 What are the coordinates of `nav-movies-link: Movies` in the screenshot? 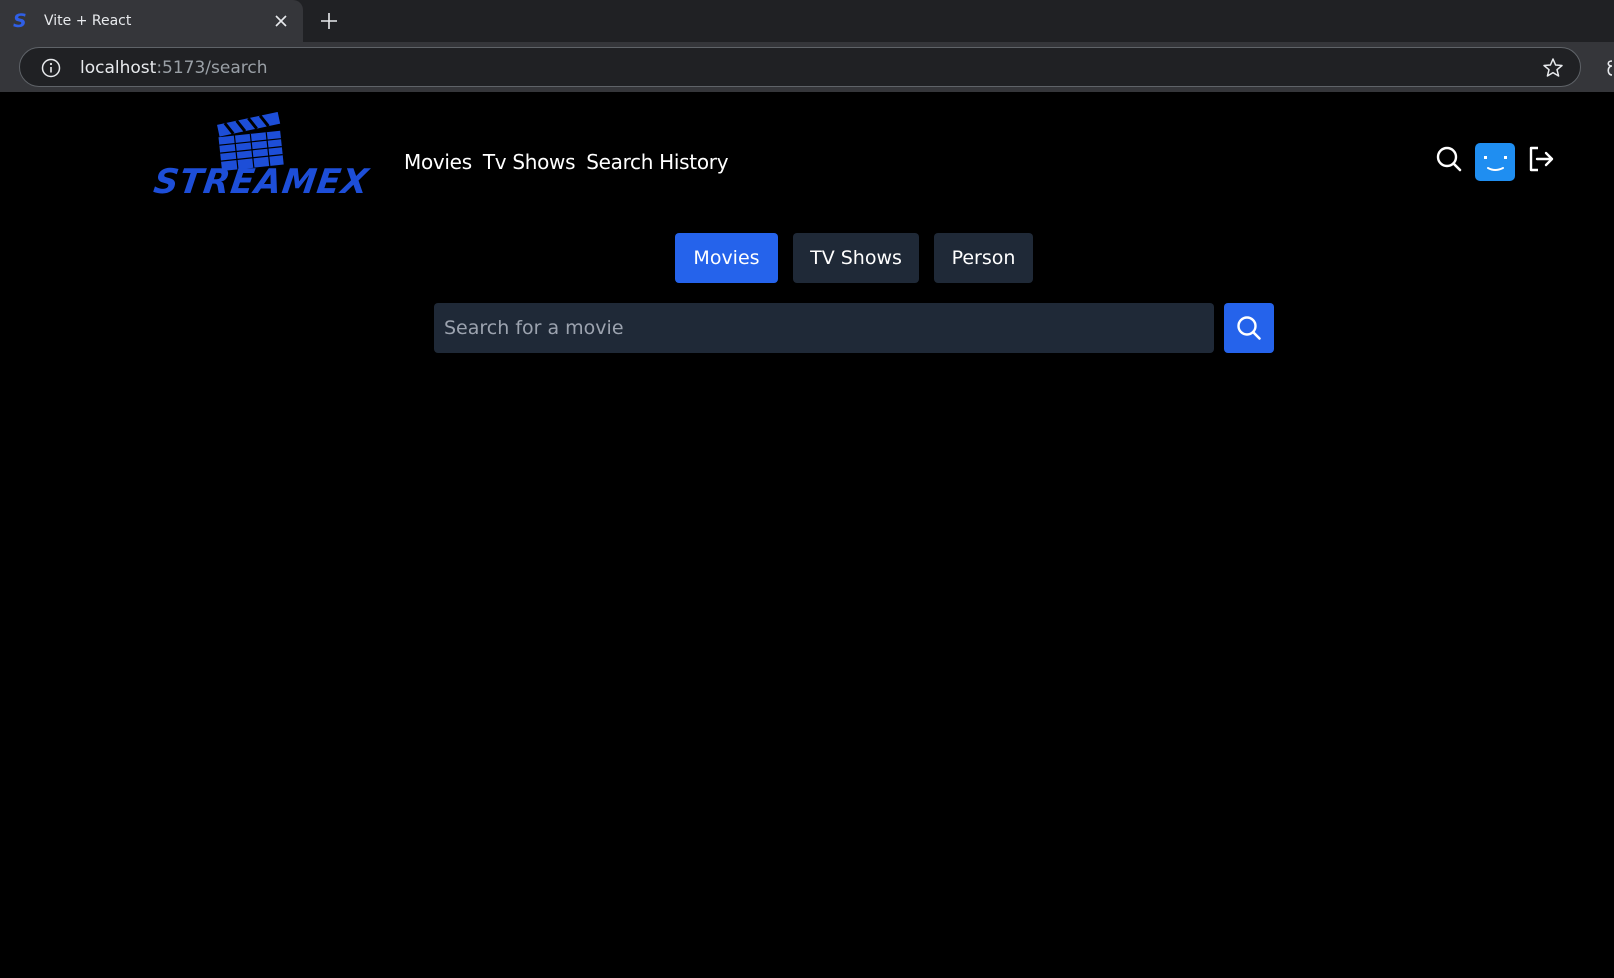 It's located at (438, 162).